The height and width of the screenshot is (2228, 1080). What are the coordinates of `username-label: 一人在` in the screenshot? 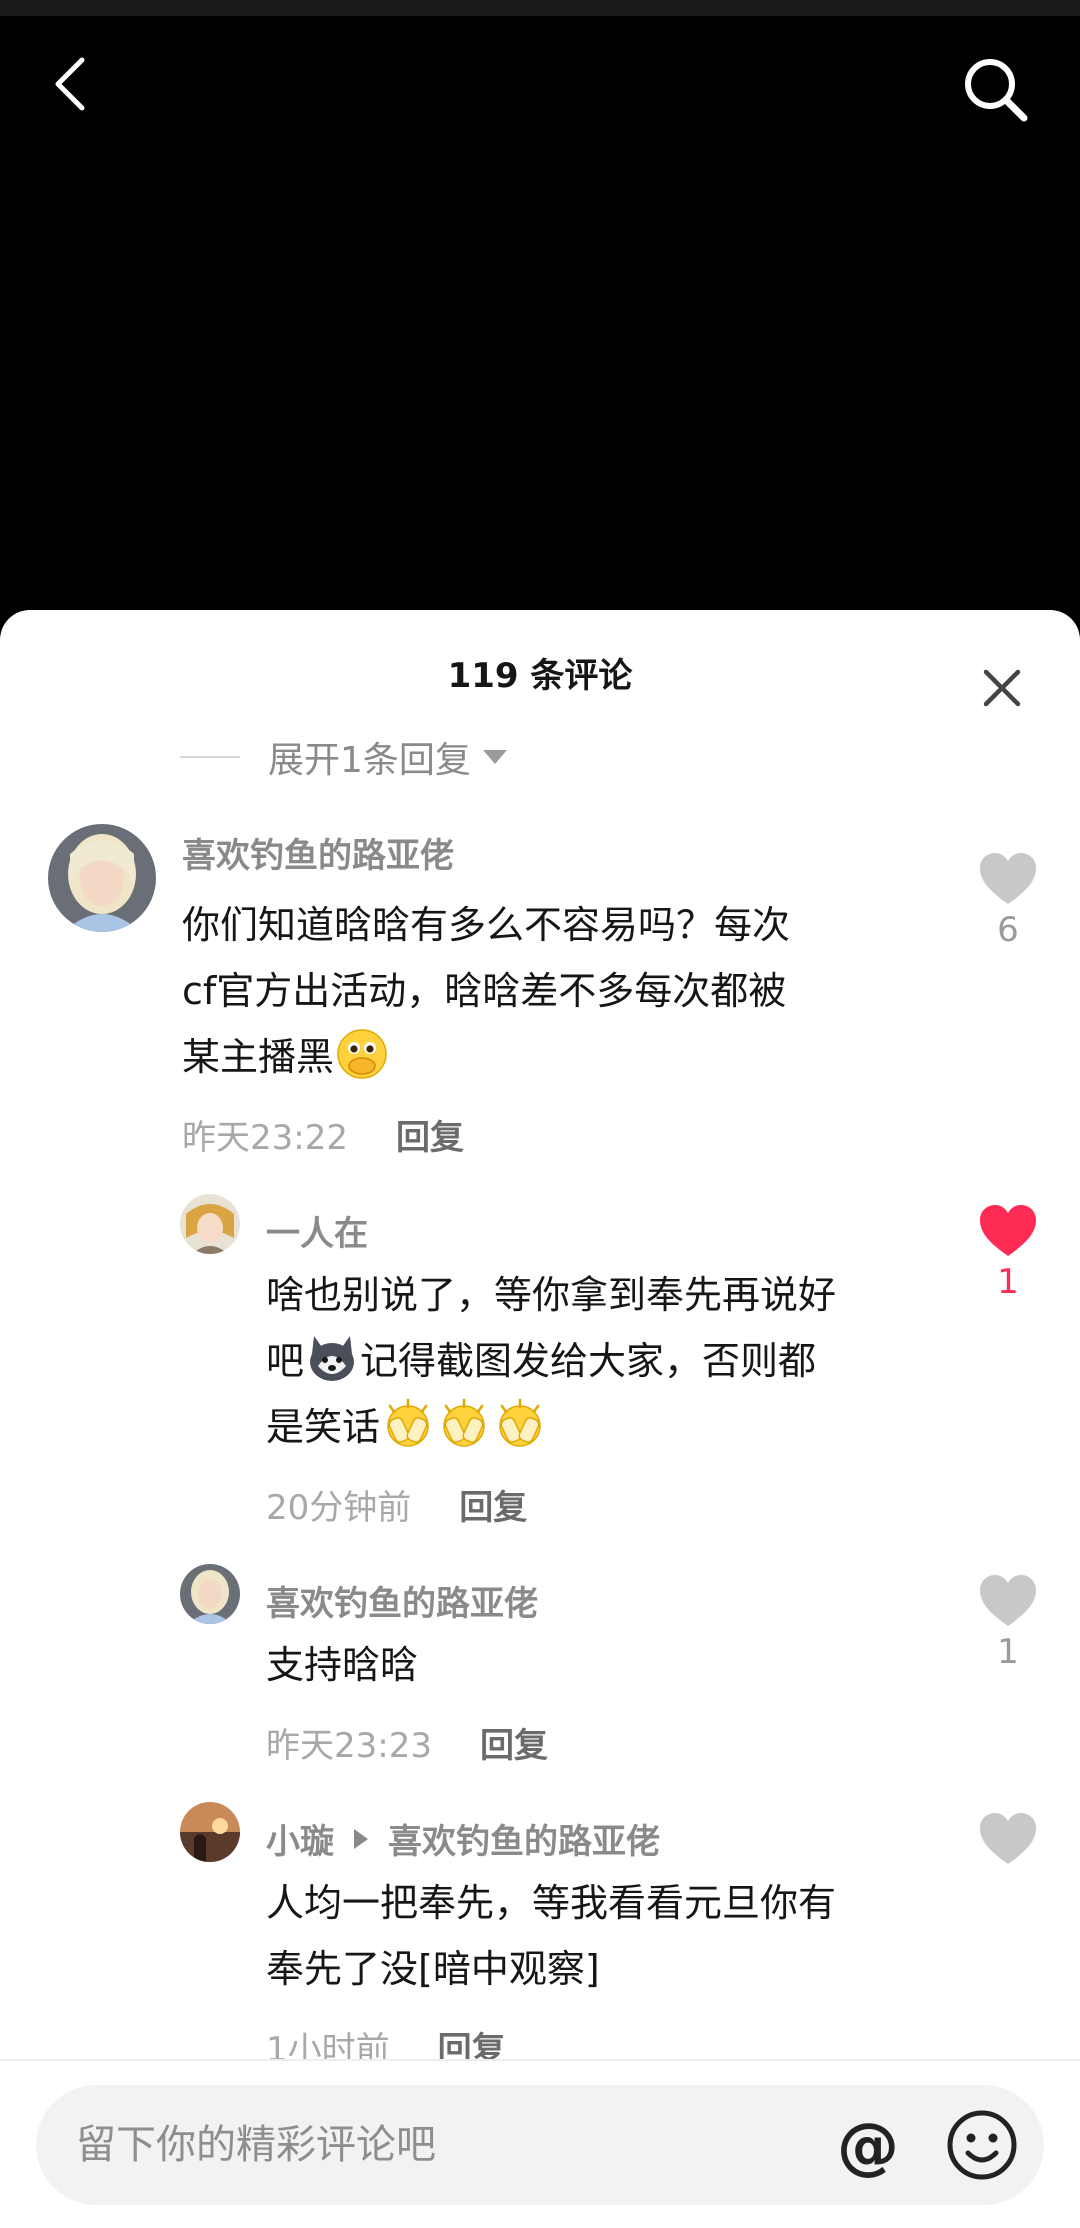 It's located at (317, 1234).